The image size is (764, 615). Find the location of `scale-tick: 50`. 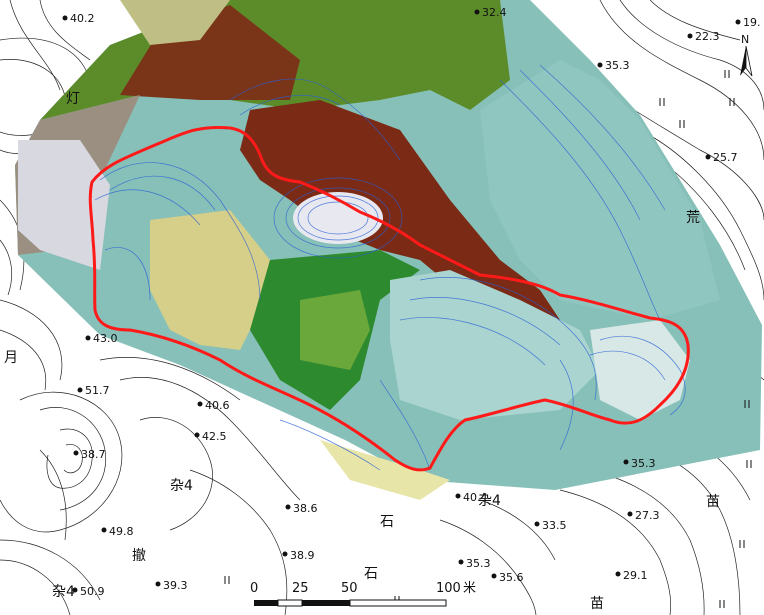

scale-tick: 50 is located at coordinates (349, 588).